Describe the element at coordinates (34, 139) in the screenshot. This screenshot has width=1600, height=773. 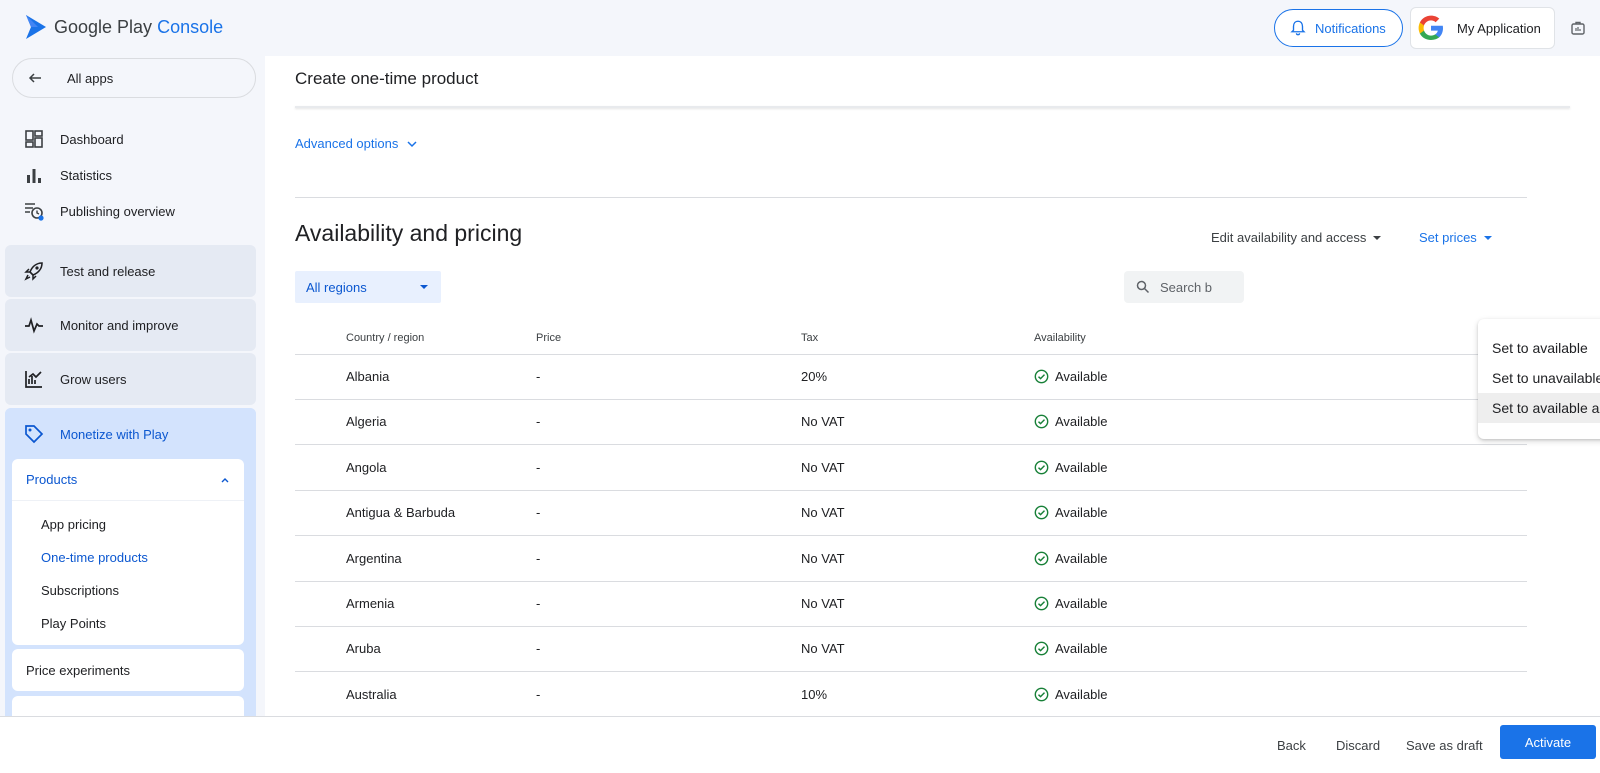
I see `dashboard-icon` at that location.